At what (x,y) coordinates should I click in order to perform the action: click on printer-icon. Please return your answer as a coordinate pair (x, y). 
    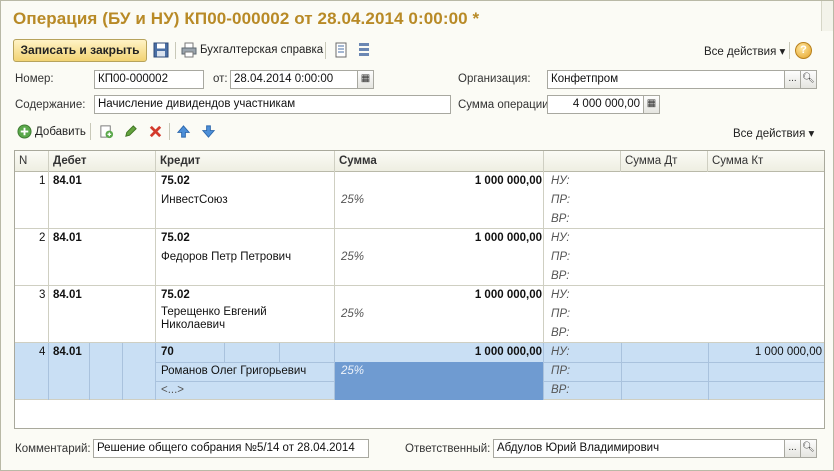
    Looking at the image, I should click on (189, 50).